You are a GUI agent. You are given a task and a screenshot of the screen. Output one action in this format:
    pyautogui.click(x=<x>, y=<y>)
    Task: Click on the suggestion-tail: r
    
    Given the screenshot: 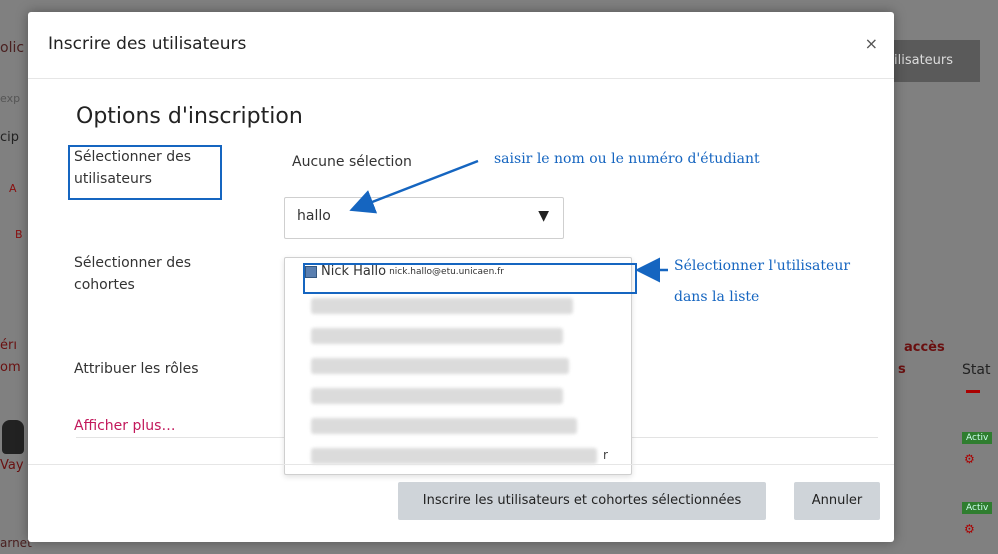 What is the action you would take?
    pyautogui.click(x=605, y=455)
    